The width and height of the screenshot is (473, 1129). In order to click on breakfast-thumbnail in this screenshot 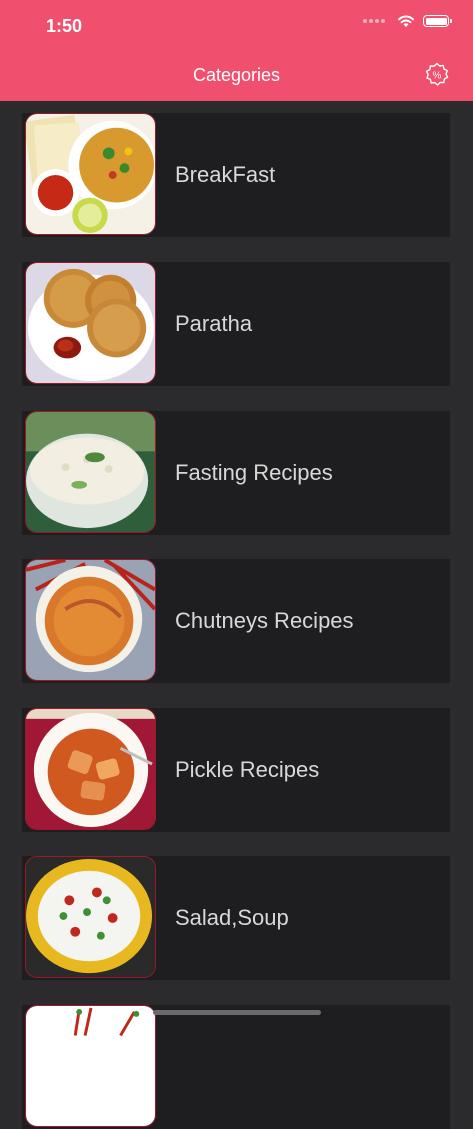, I will do `click(90, 174)`.